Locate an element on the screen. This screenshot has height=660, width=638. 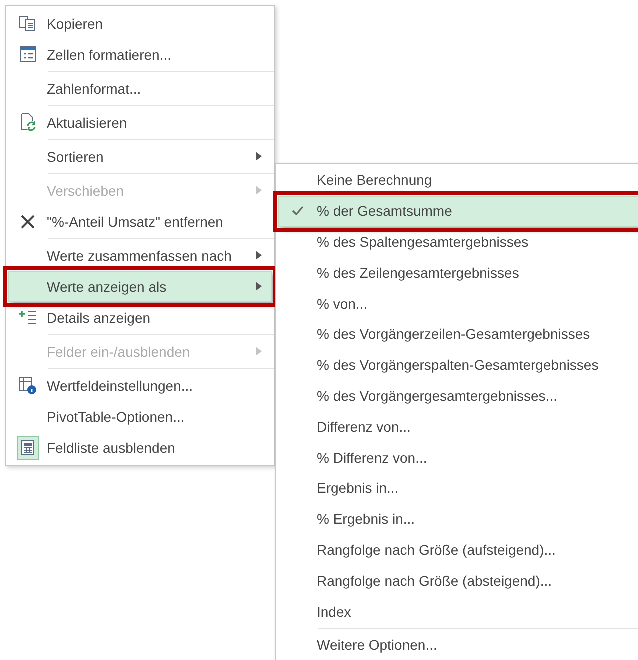
field-settings-icon is located at coordinates (28, 385).